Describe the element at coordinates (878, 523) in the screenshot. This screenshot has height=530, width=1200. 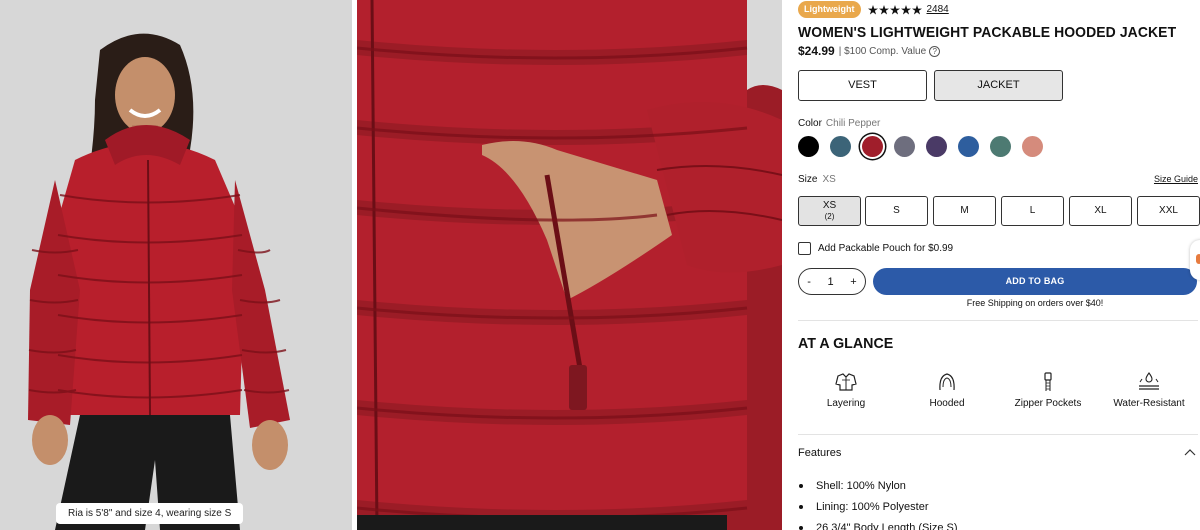
I see `feature-item: 26 3/4" Body Length (Size S)` at that location.